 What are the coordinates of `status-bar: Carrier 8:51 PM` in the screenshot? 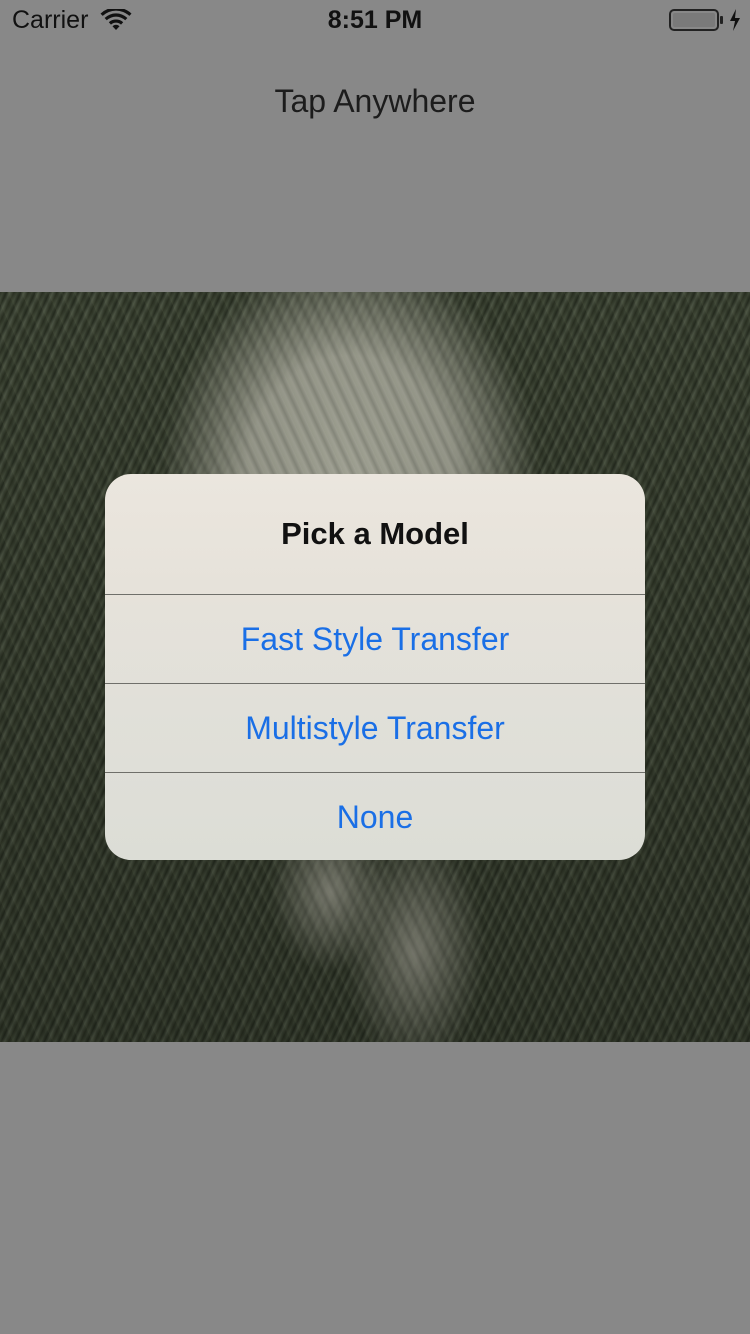 It's located at (375, 20).